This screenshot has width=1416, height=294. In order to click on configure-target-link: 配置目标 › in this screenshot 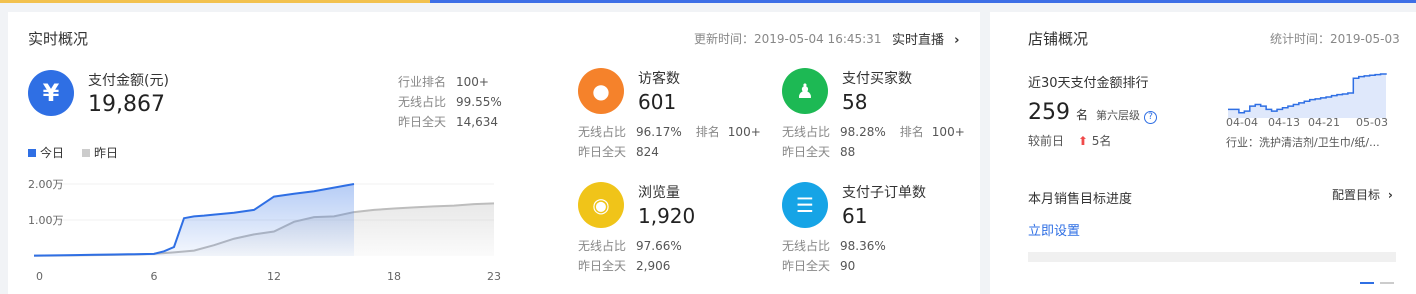, I will do `click(1362, 194)`.